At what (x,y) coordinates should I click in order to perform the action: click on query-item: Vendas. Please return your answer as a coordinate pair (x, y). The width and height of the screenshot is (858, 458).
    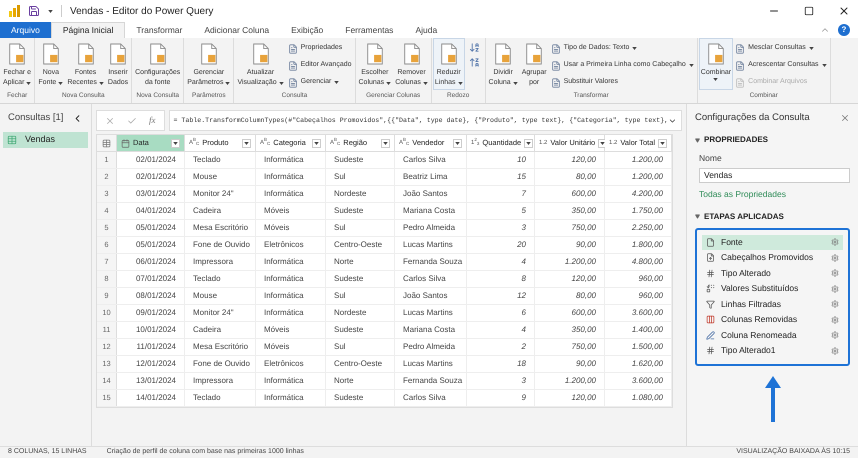
    Looking at the image, I should click on (45, 140).